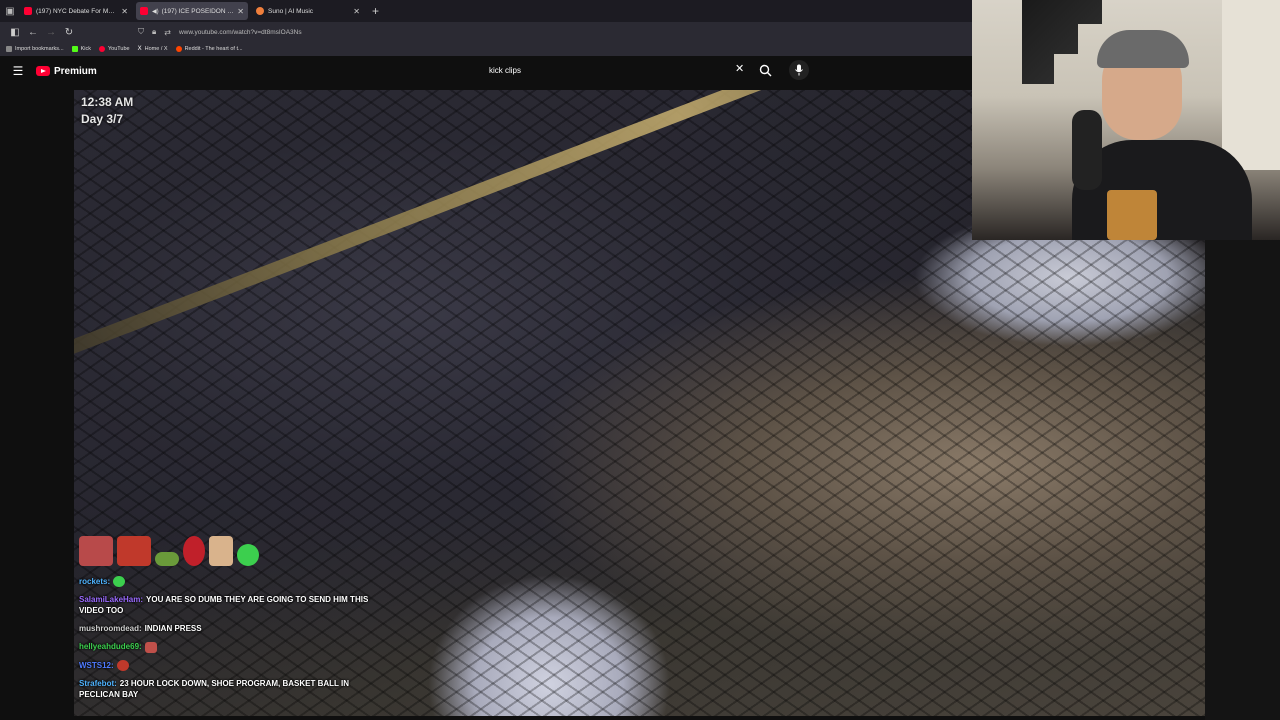 Image resolution: width=1280 pixels, height=720 pixels. Describe the element at coordinates (111, 600) in the screenshot. I see `chat-username: SalamiLakeHam:` at that location.